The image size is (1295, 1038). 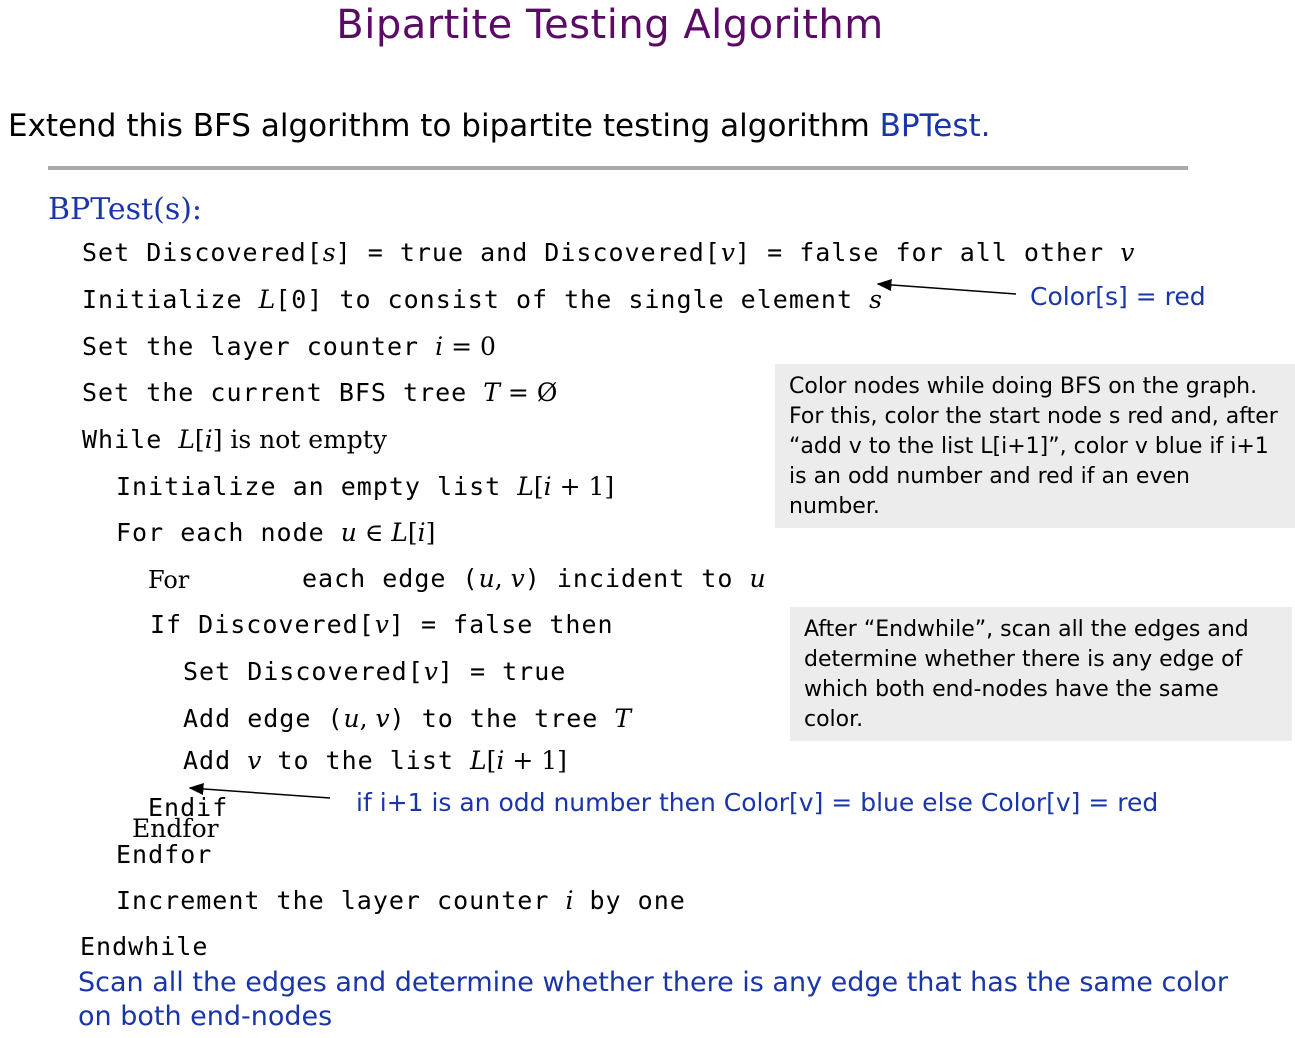 What do you see at coordinates (259, 790) in the screenshot?
I see `arrow-to-add-v` at bounding box center [259, 790].